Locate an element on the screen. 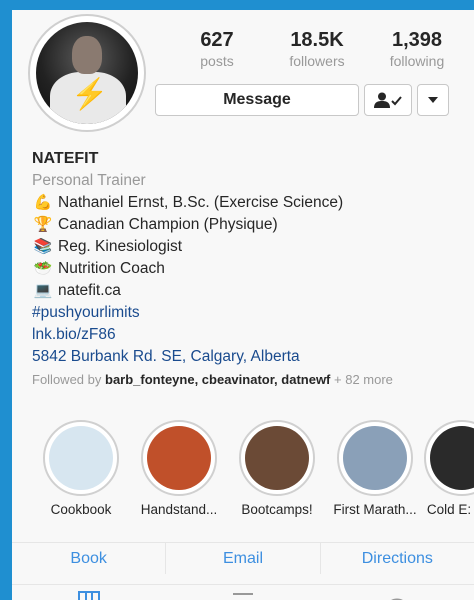  highlight-item: Cookbook is located at coordinates (81, 468).